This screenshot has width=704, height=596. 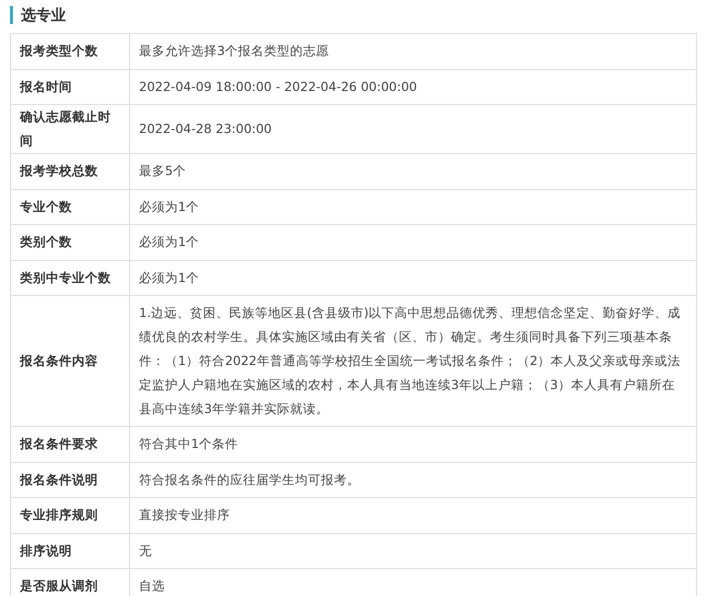 I want to click on row-value: 2022-04-09 18:00:00 - 2022-04-26 00:00:00, so click(x=413, y=86).